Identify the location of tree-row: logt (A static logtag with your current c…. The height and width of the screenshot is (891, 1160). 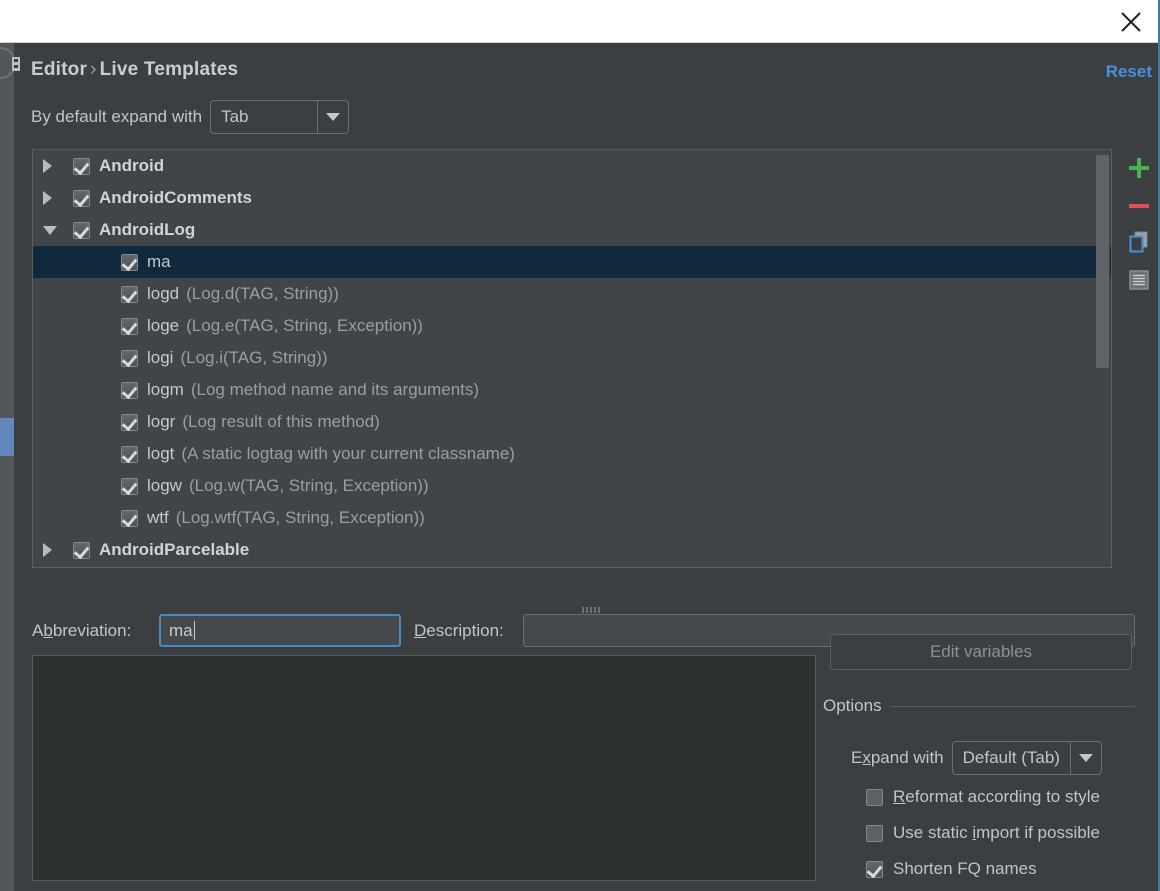
(572, 454).